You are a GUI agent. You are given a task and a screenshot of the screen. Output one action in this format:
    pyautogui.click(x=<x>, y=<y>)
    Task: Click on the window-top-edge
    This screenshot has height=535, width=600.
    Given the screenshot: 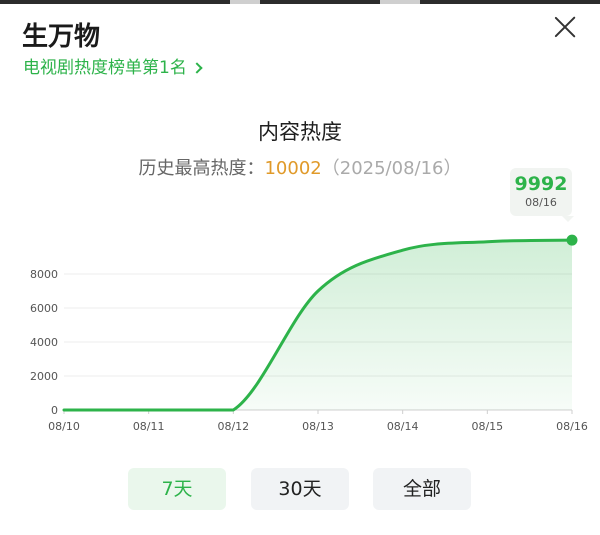 What is the action you would take?
    pyautogui.click(x=300, y=2)
    